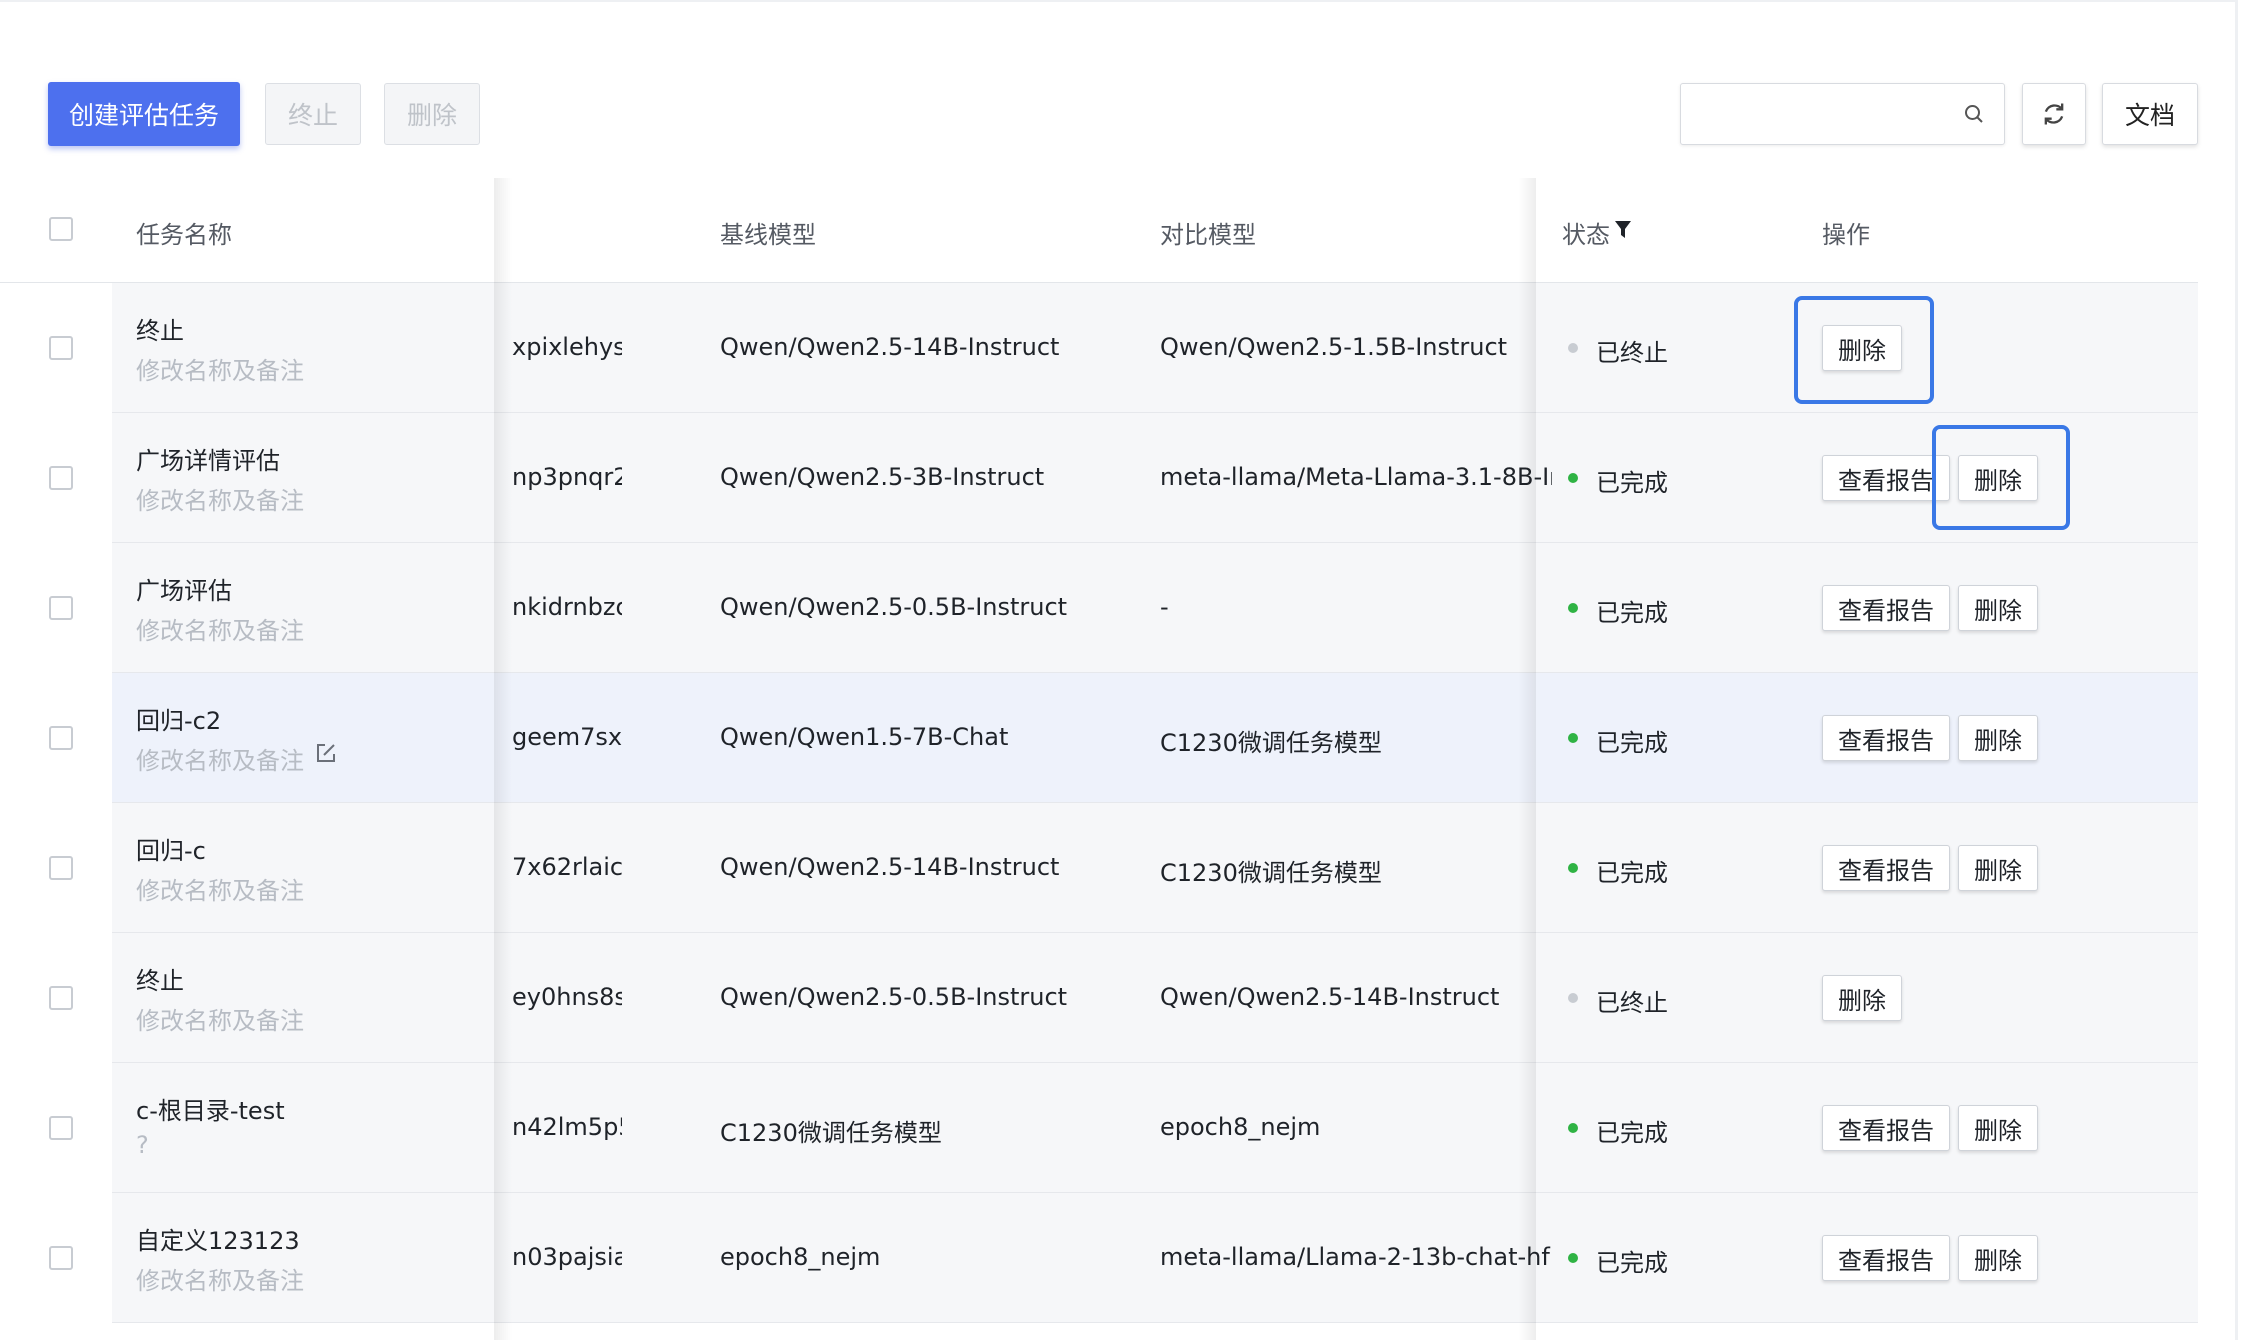  I want to click on task-name: c-根目录-test, so click(210, 1111).